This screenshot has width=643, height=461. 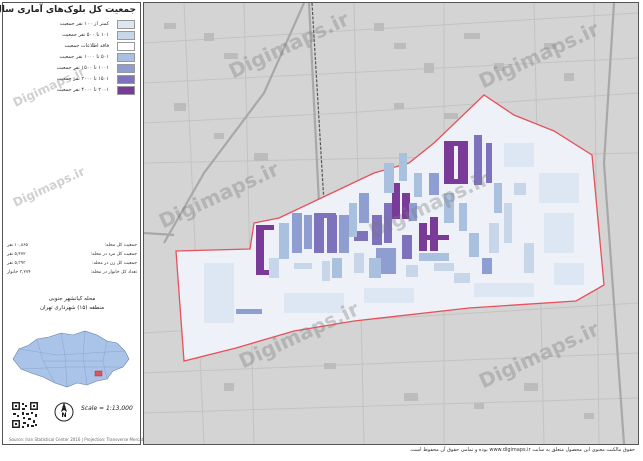 I want to click on neighborhood-name: محله کیانشهر جنوبی, so click(x=72, y=299).